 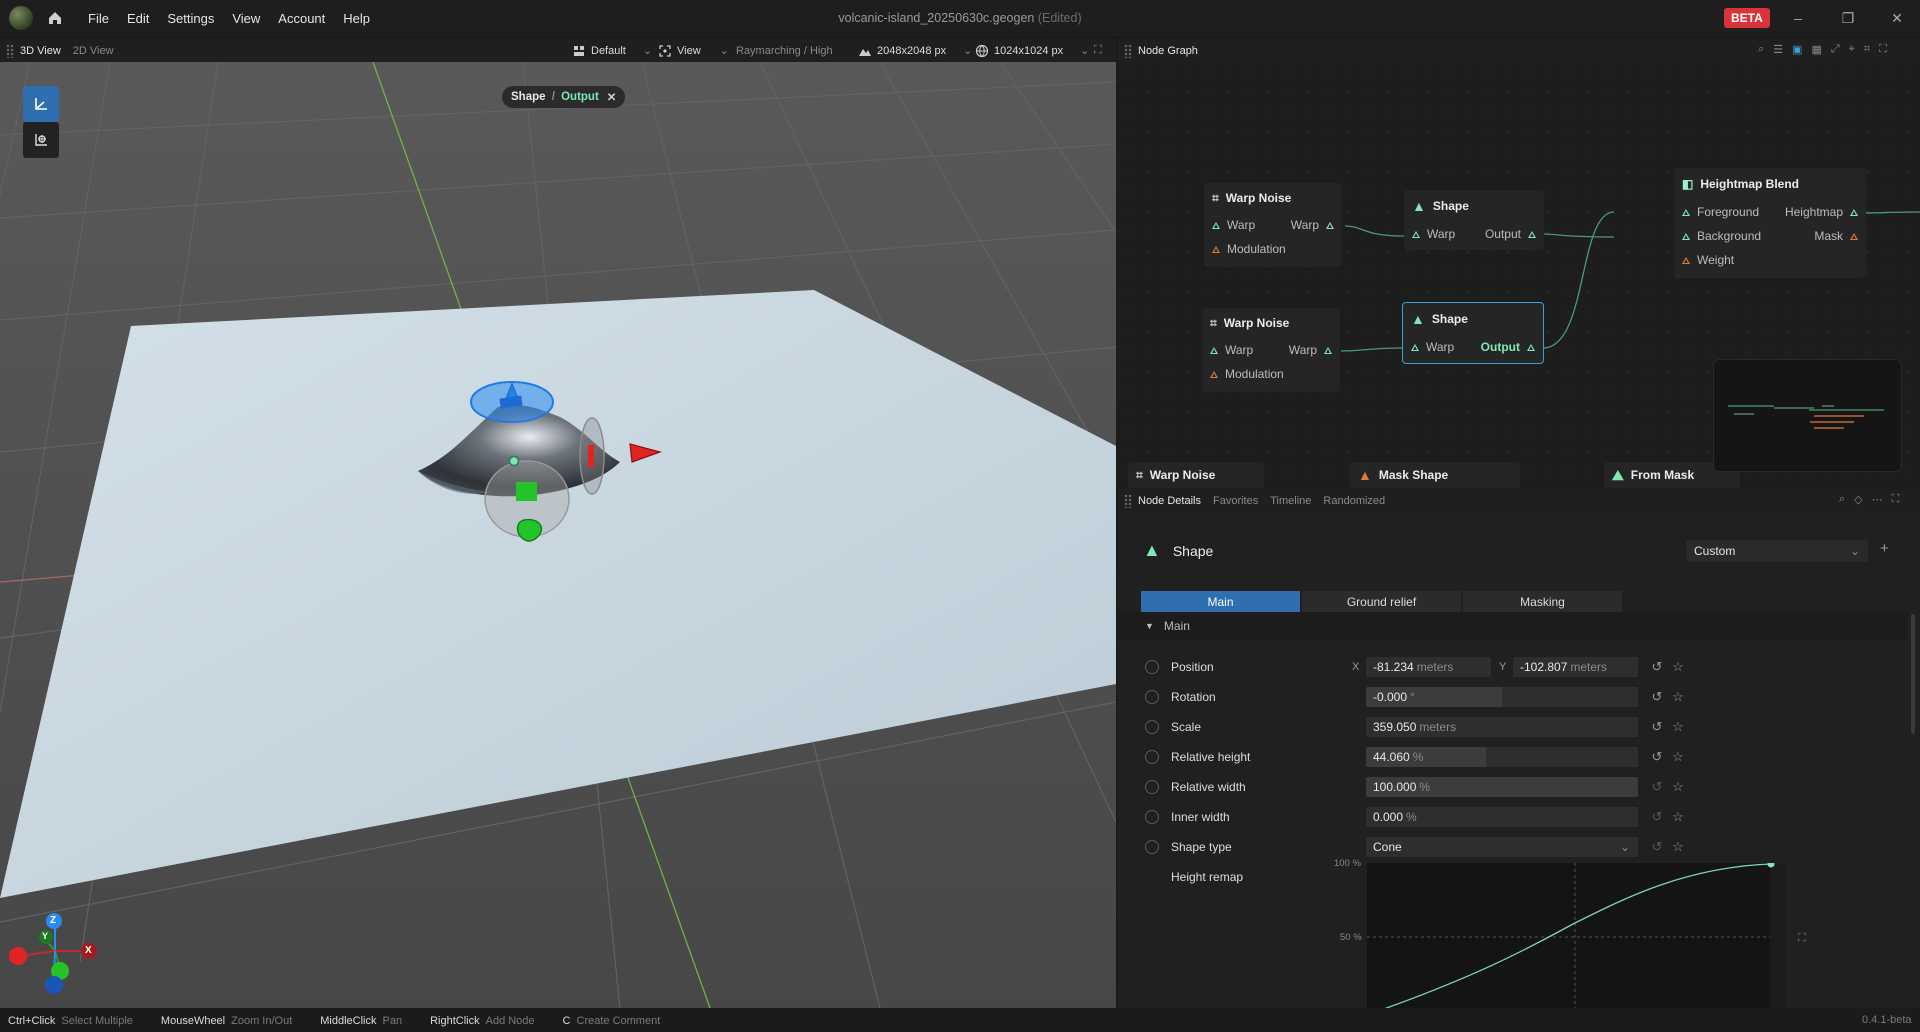 What do you see at coordinates (1797, 49) in the screenshot?
I see `frame-icon: ▣` at bounding box center [1797, 49].